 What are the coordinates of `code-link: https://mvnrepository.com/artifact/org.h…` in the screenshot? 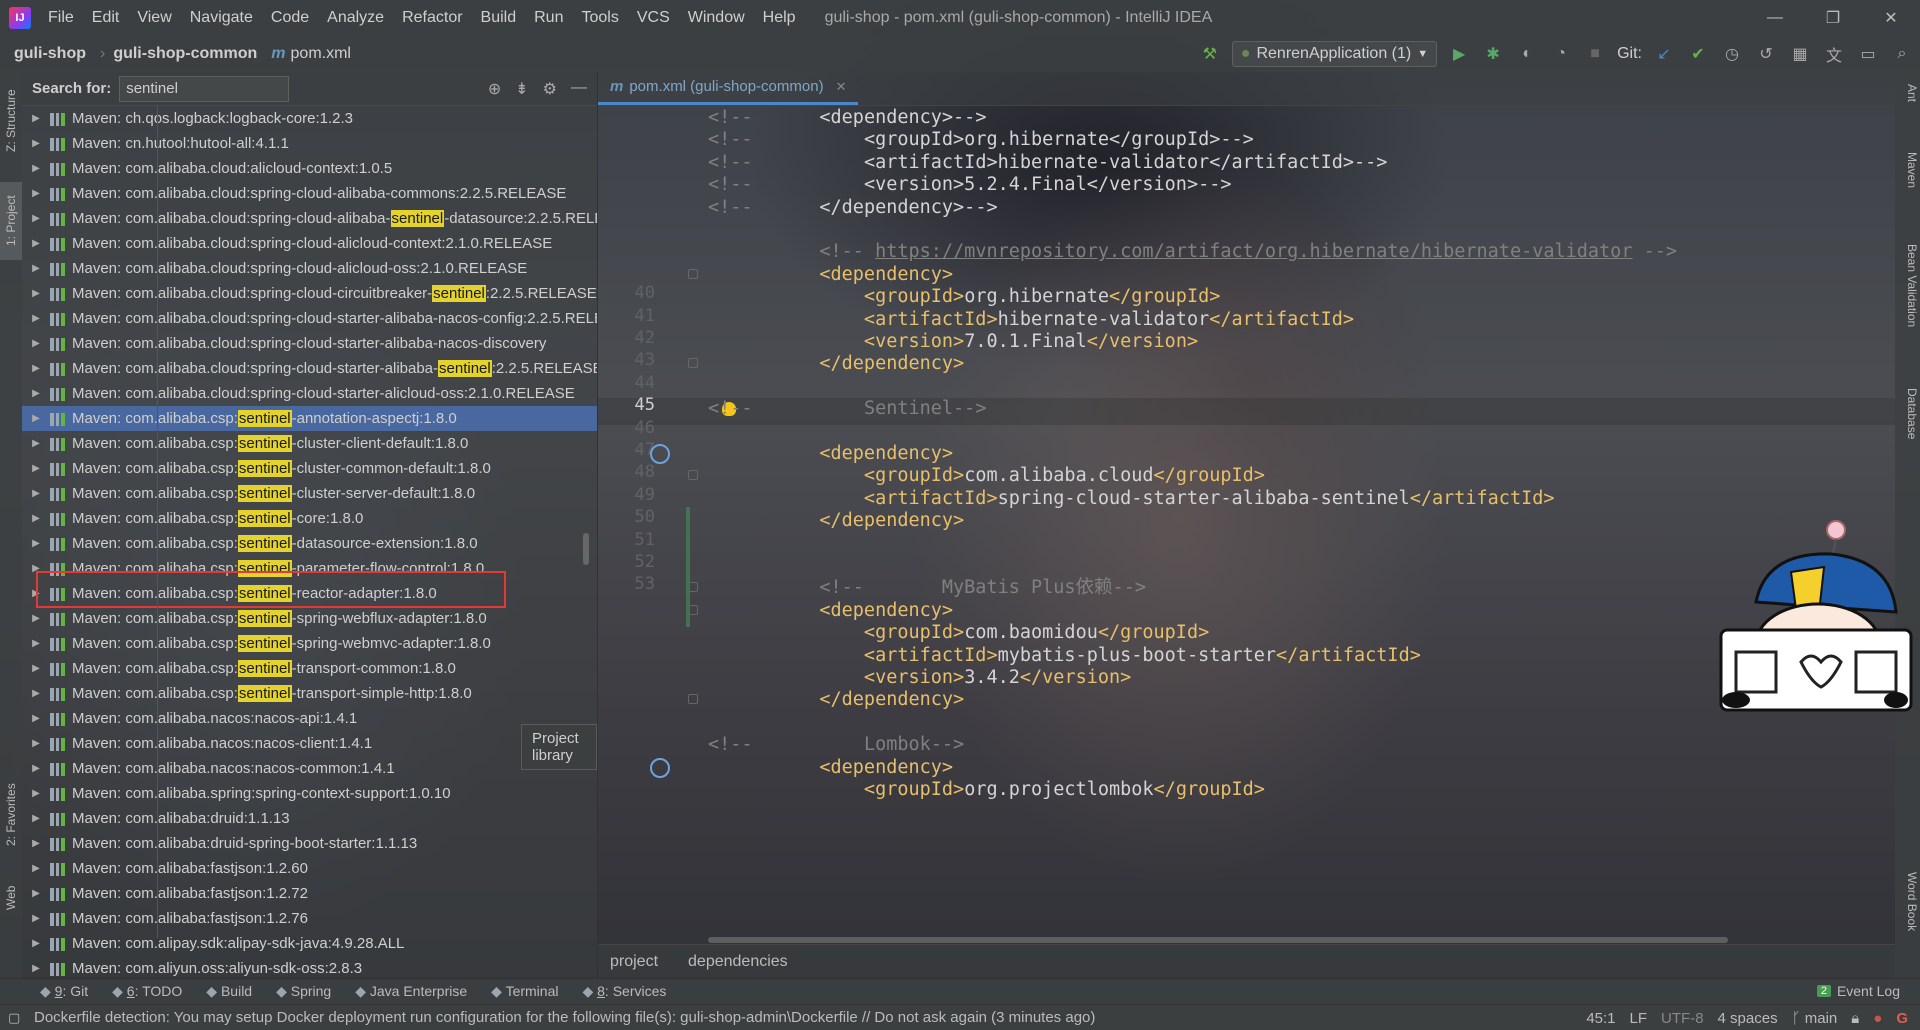 It's located at (1253, 251).